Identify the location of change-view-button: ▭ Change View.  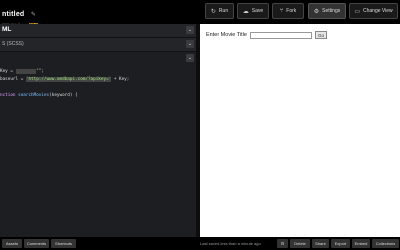
(373, 11).